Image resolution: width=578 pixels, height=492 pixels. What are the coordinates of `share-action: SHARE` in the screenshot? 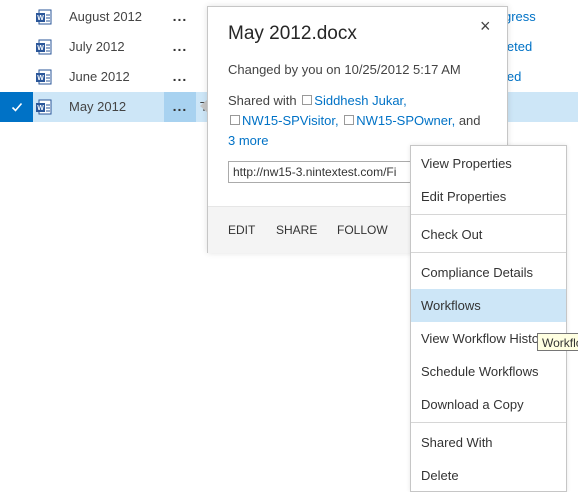 It's located at (296, 230).